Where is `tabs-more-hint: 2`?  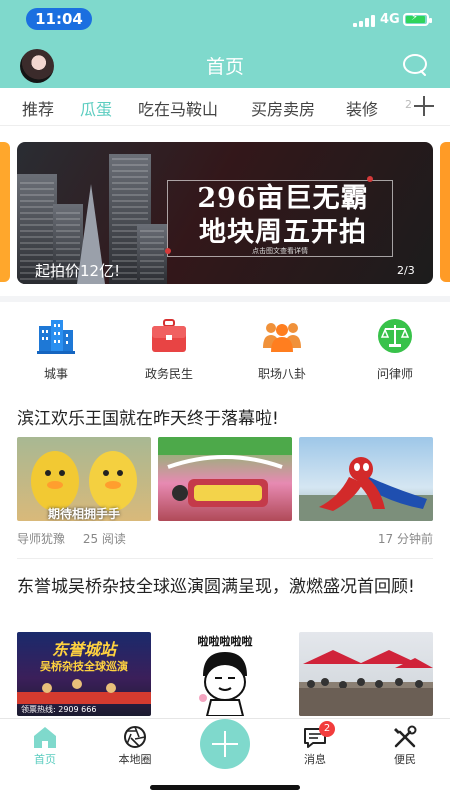
tabs-more-hint: 2 is located at coordinates (408, 104).